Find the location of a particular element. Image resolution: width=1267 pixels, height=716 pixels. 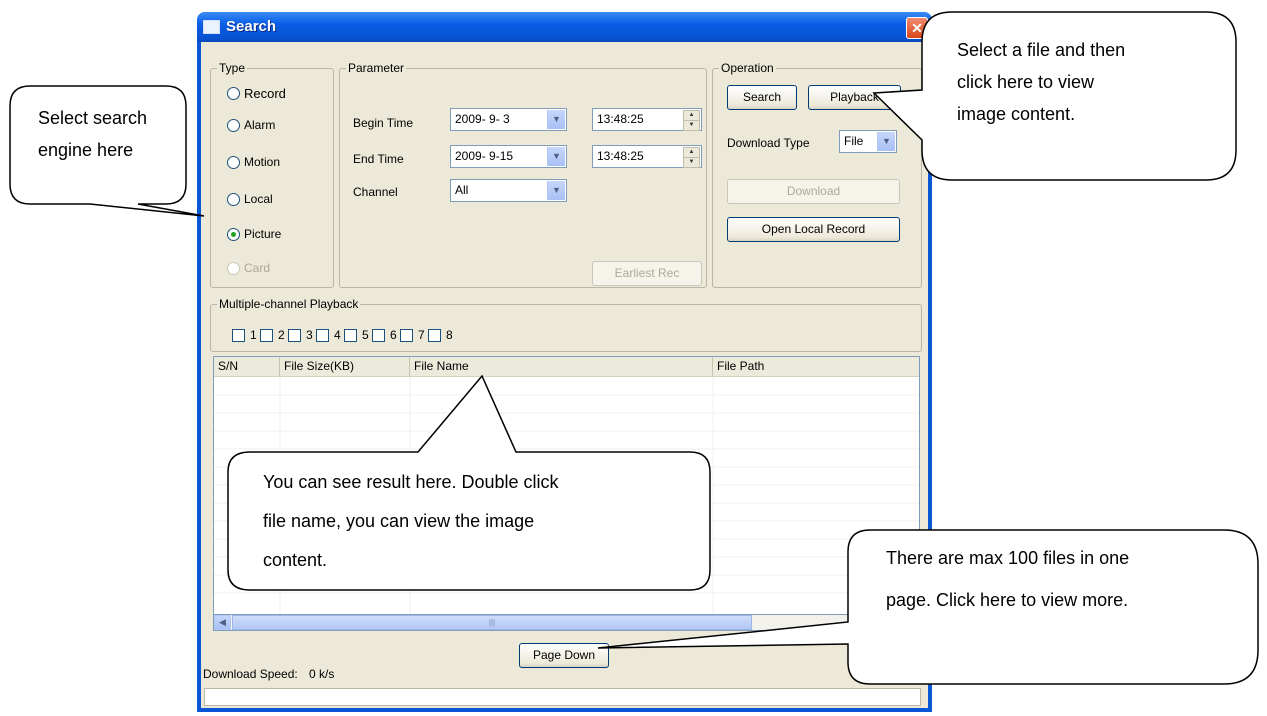

callout-line: file name, you can view the image is located at coordinates (399, 521).